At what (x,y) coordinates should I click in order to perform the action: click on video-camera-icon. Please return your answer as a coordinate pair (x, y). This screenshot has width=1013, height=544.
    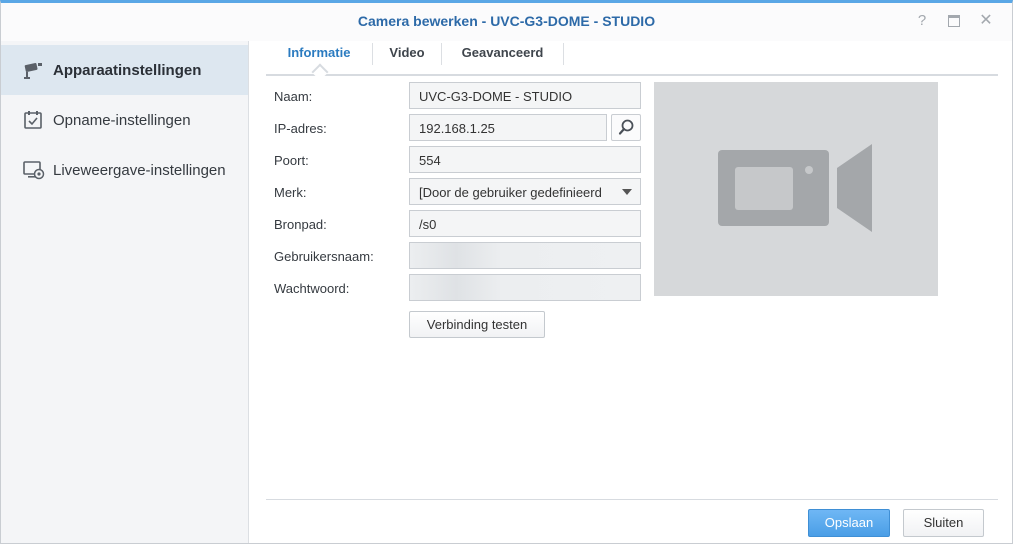
    Looking at the image, I should click on (795, 188).